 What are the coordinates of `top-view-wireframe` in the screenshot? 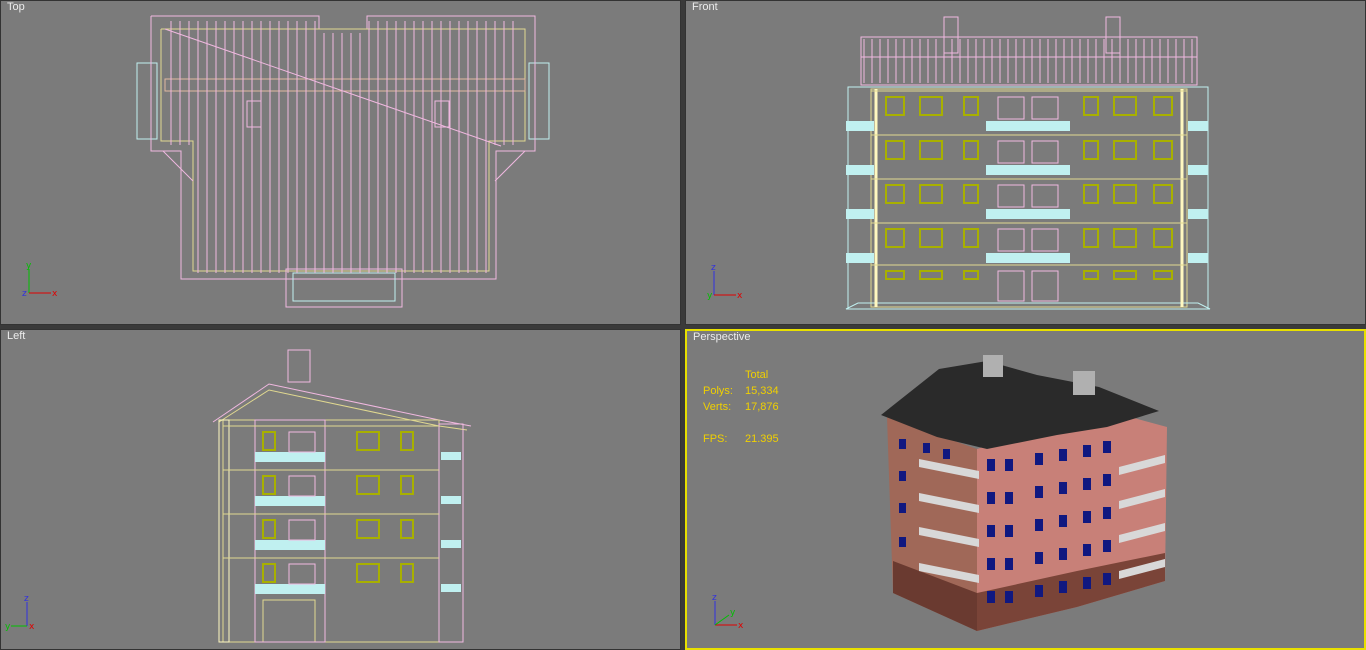 It's located at (343, 161).